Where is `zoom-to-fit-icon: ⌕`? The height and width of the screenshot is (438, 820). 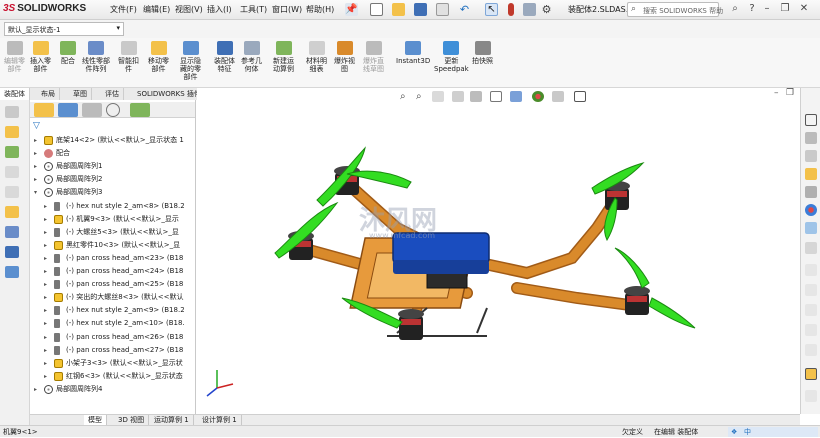 zoom-to-fit-icon: ⌕ is located at coordinates (406, 96).